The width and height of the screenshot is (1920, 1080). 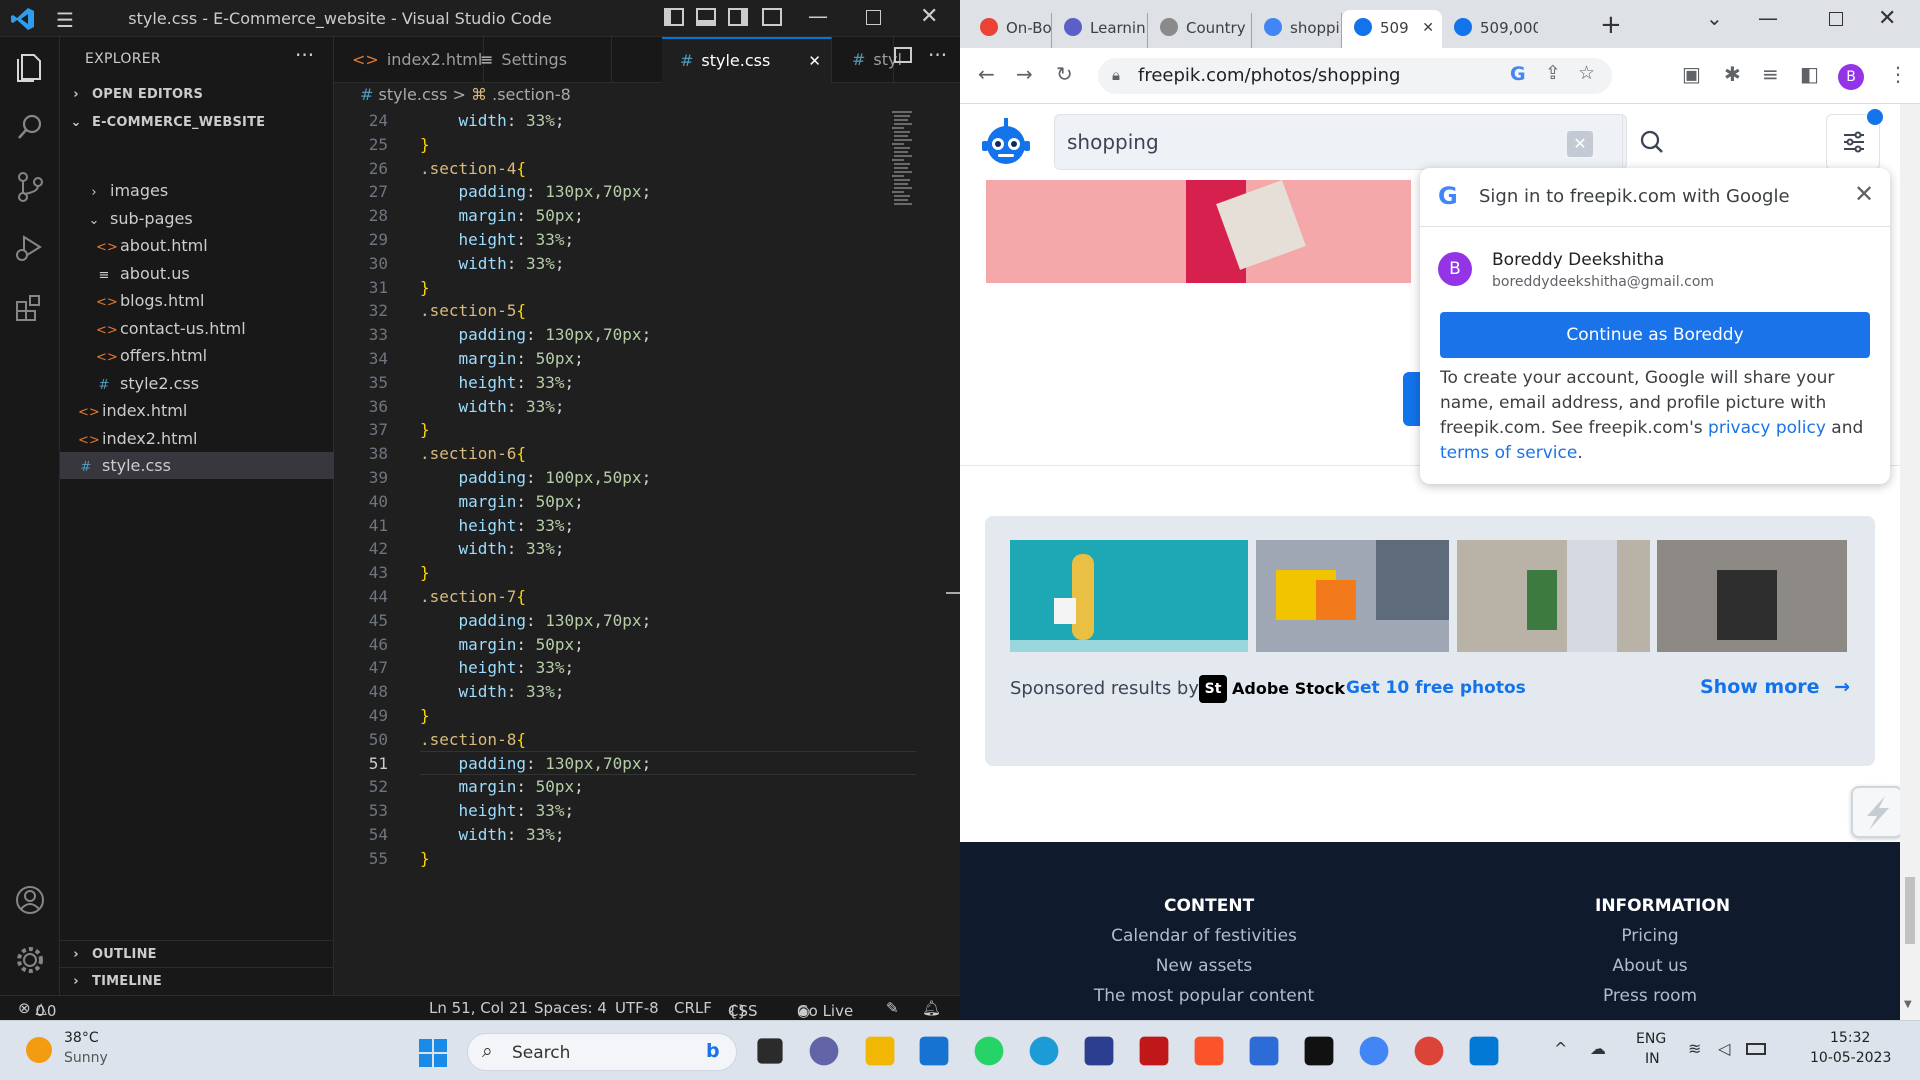 What do you see at coordinates (30, 187) in the screenshot?
I see `source-control-icon` at bounding box center [30, 187].